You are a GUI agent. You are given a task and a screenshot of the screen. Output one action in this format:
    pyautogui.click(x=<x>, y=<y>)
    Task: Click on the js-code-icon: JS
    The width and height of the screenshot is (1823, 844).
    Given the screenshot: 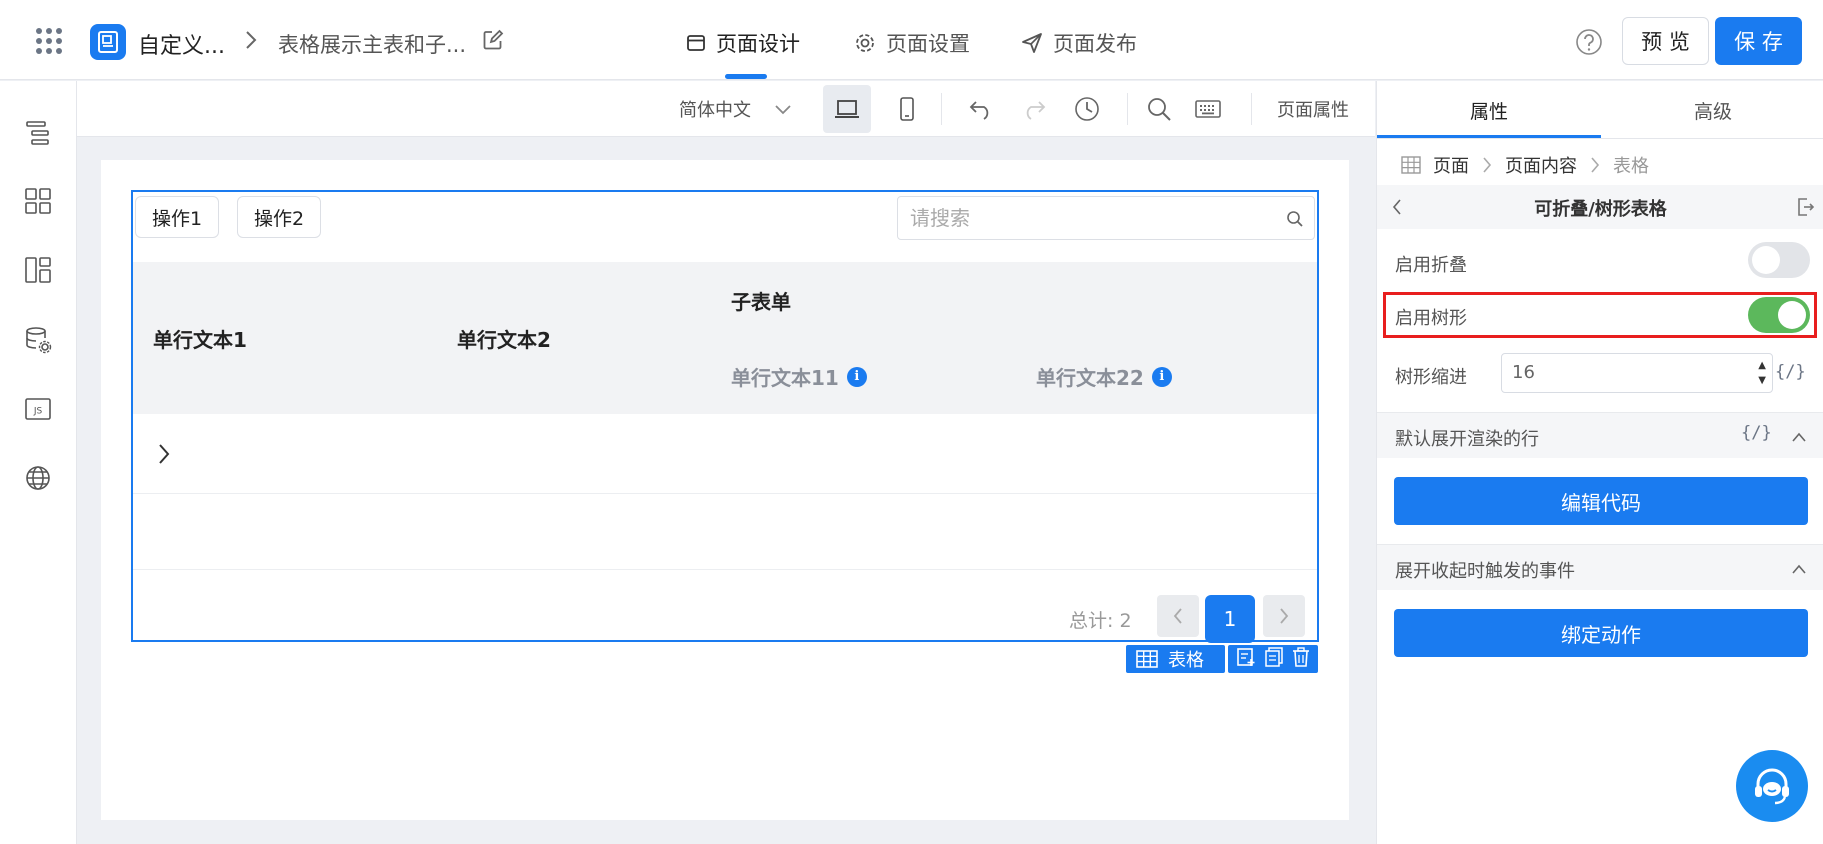 What is the action you would take?
    pyautogui.click(x=38, y=409)
    